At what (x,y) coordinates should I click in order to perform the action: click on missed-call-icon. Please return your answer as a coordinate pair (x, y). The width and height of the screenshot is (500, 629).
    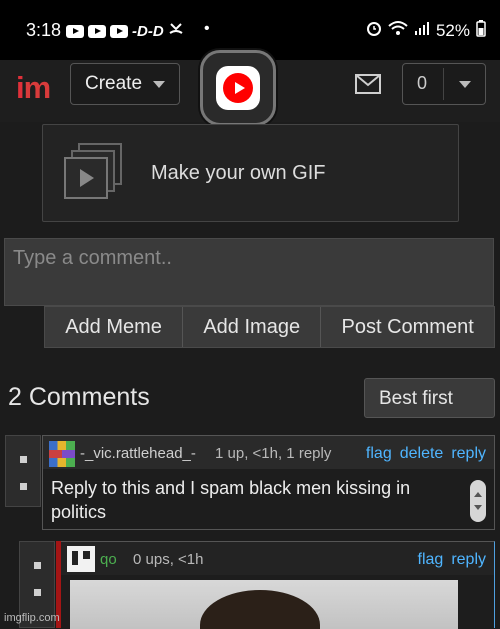
    Looking at the image, I should click on (176, 31).